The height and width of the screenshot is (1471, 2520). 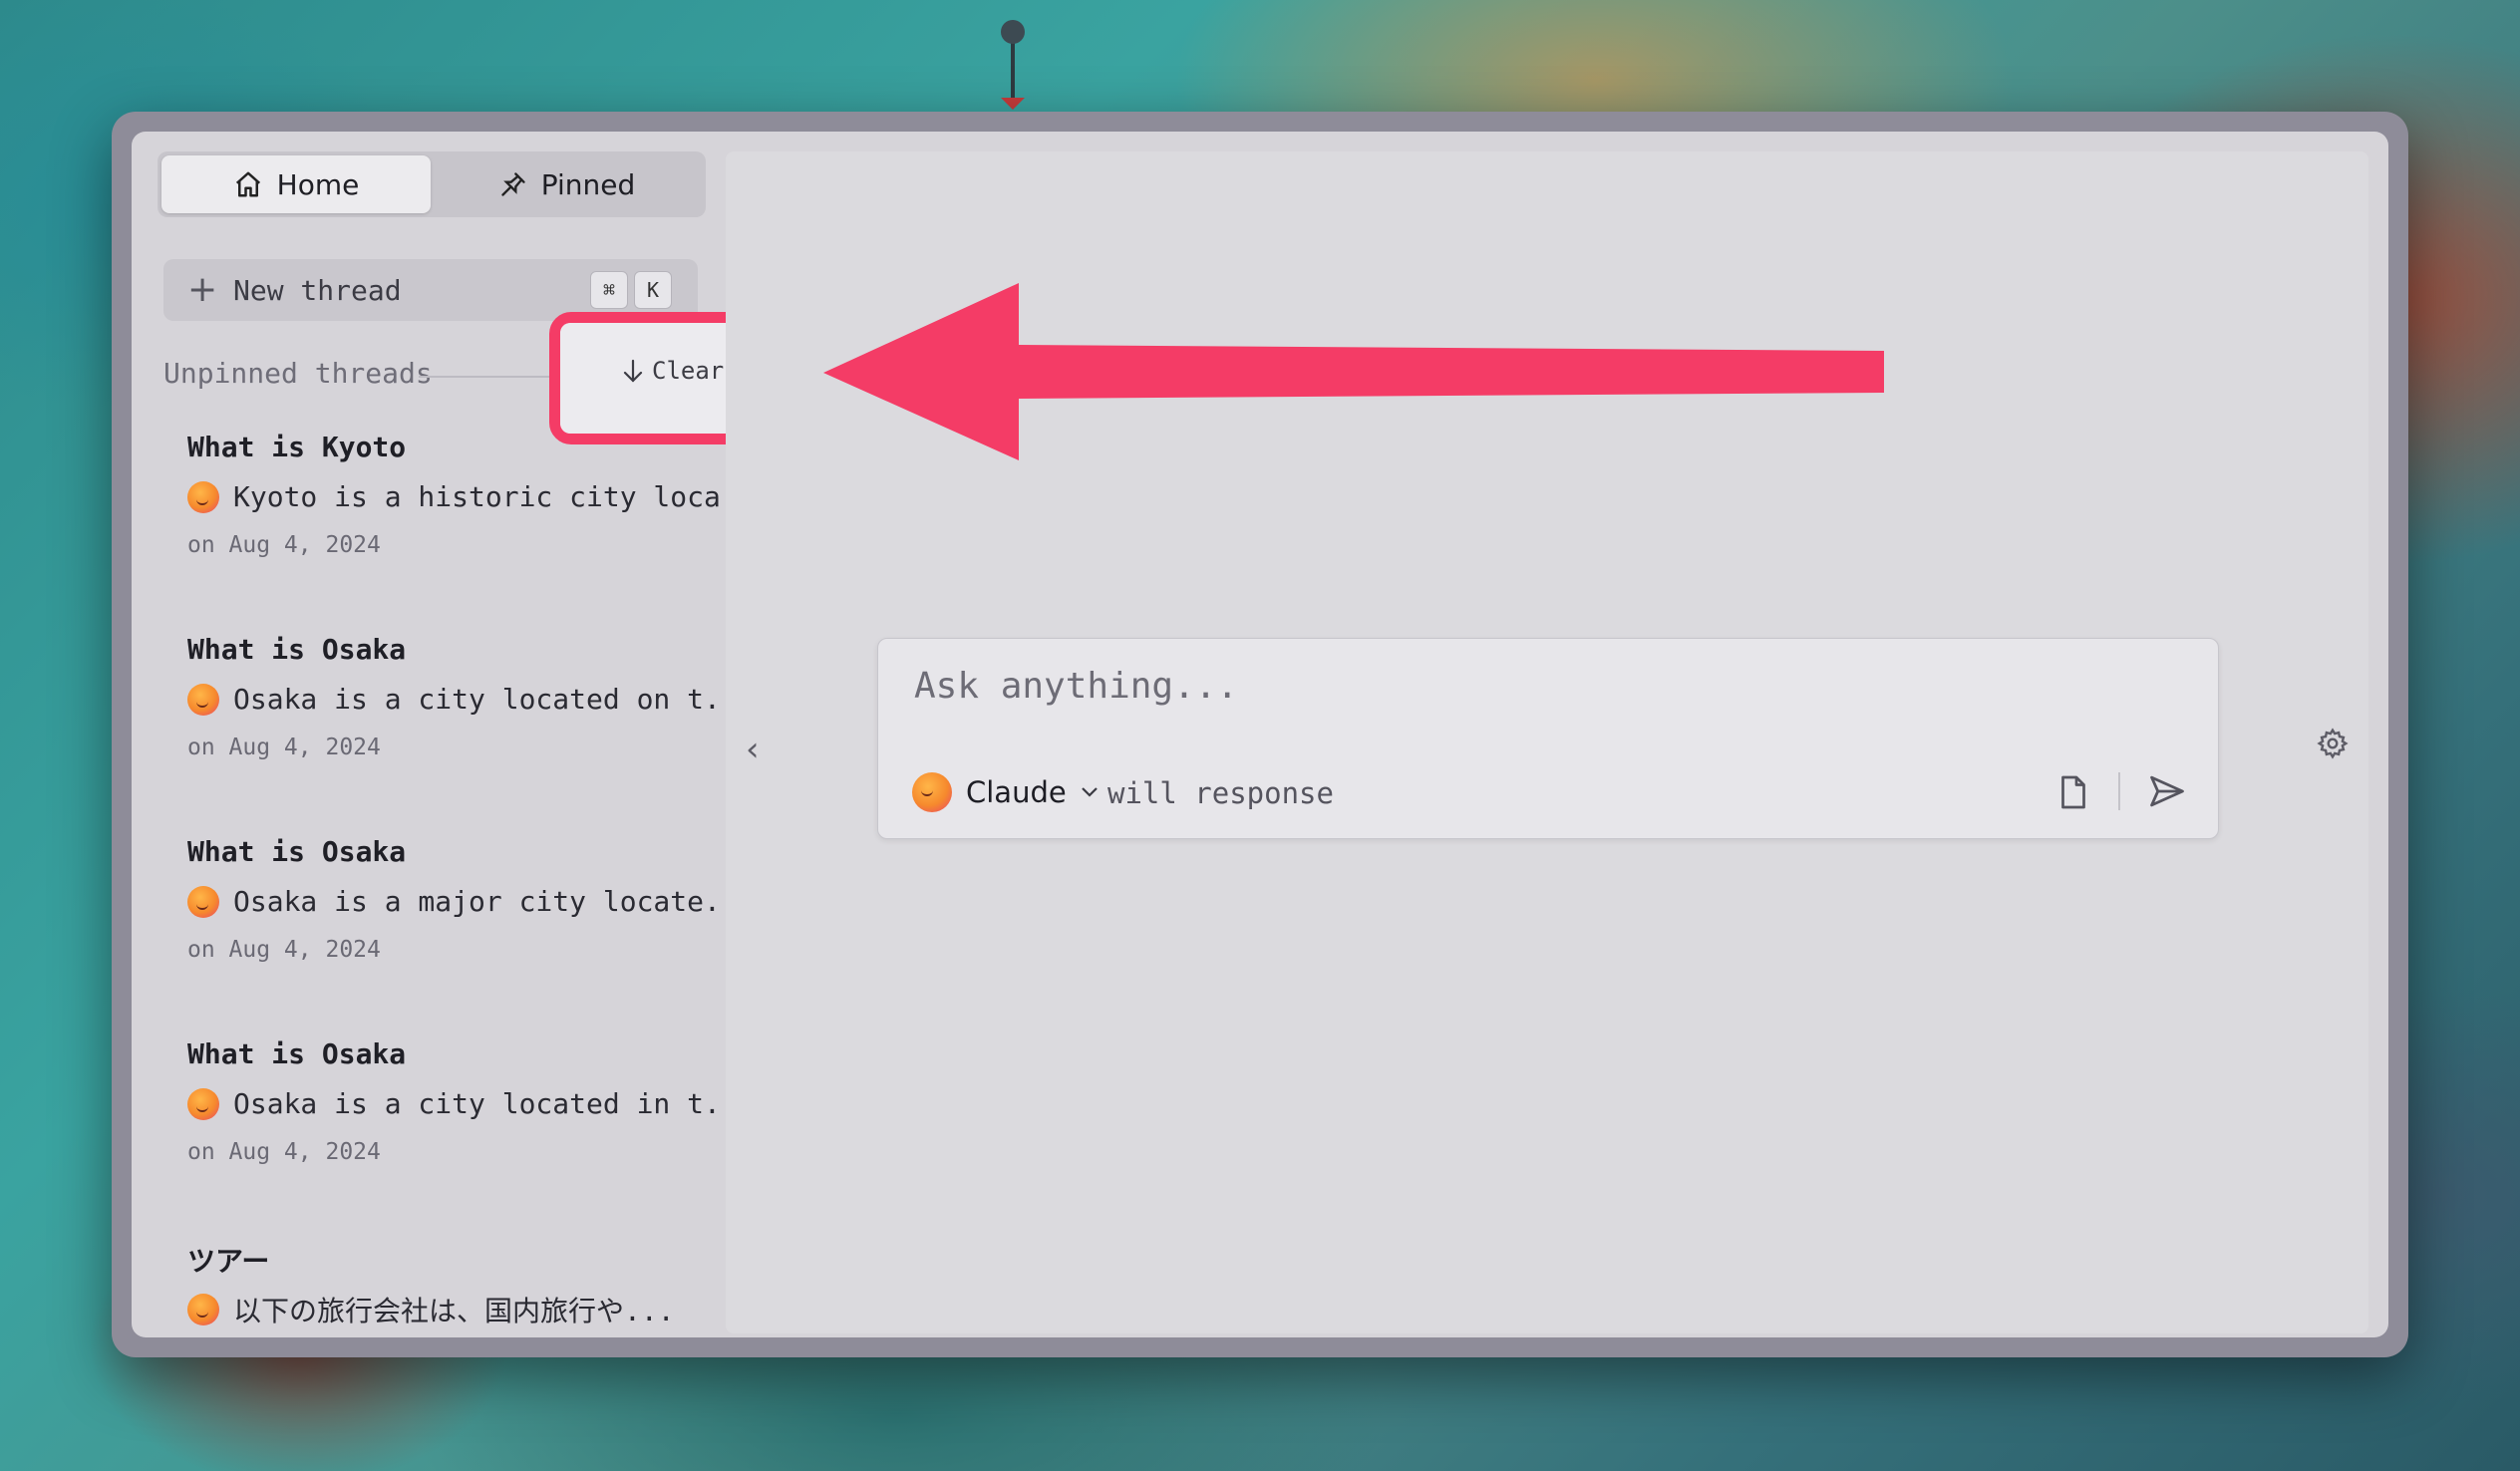 What do you see at coordinates (588, 184) in the screenshot?
I see `tab-pinned-label: Pinned` at bounding box center [588, 184].